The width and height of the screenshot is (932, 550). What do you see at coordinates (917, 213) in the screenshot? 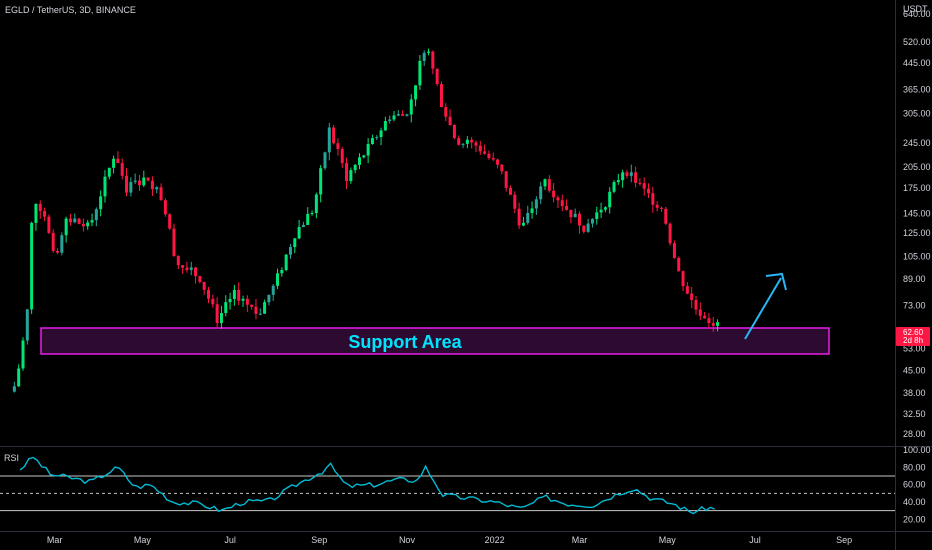
I see `price-tick-label: 145.00` at bounding box center [917, 213].